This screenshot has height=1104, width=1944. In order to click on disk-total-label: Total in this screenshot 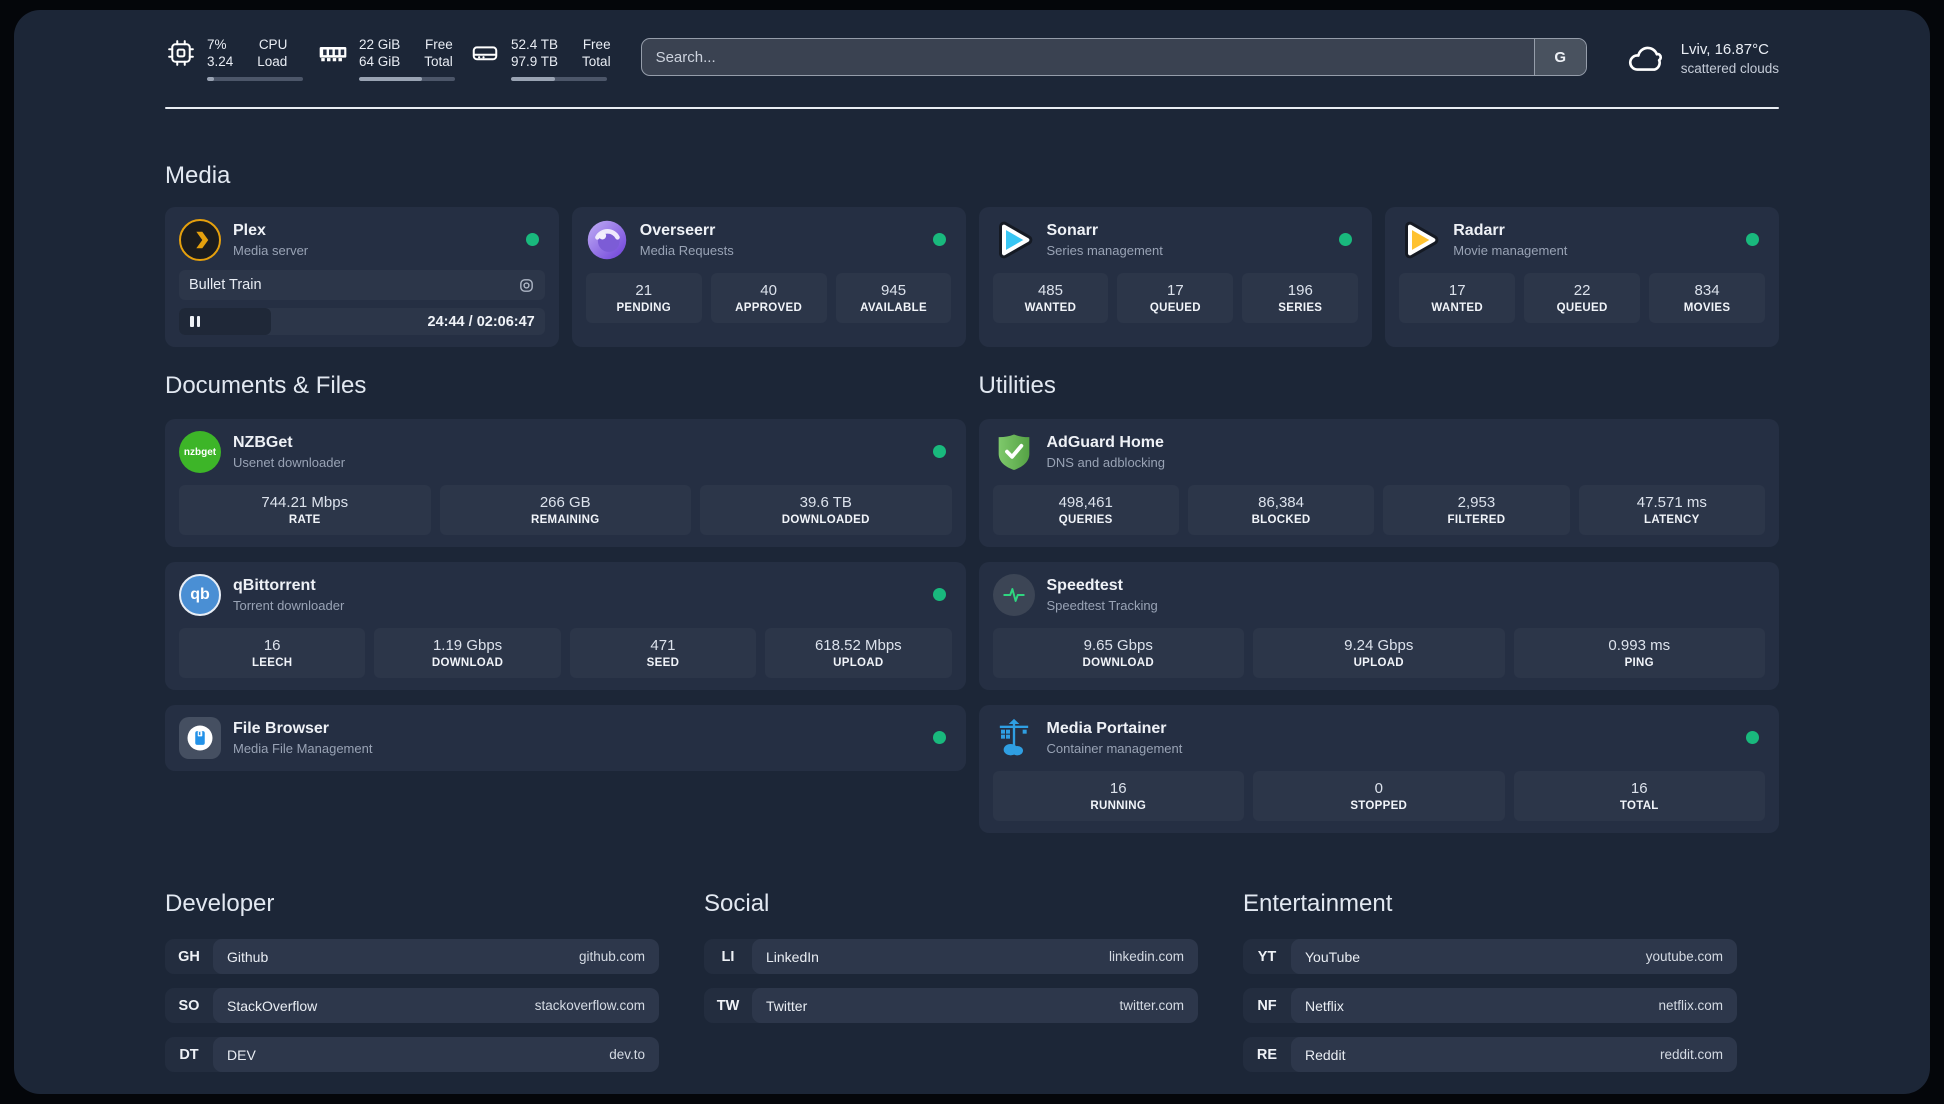, I will do `click(596, 61)`.